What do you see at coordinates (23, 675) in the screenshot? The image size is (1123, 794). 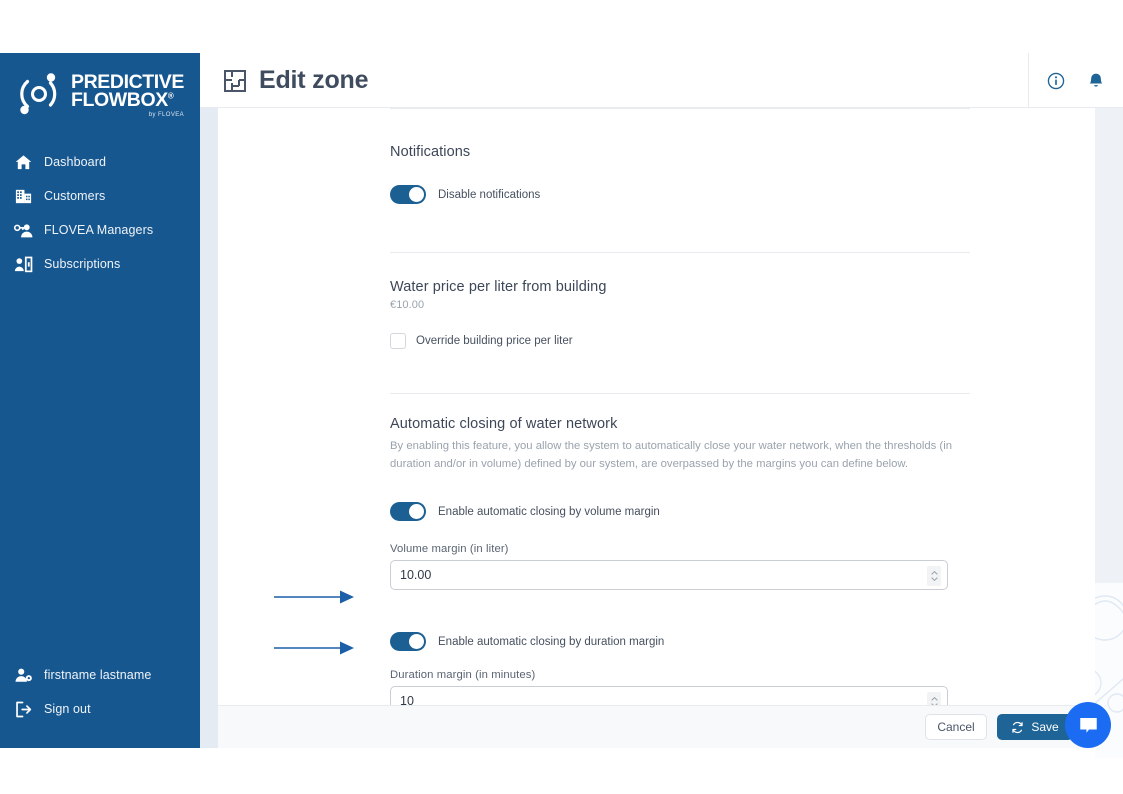 I see `person-gear-icon` at bounding box center [23, 675].